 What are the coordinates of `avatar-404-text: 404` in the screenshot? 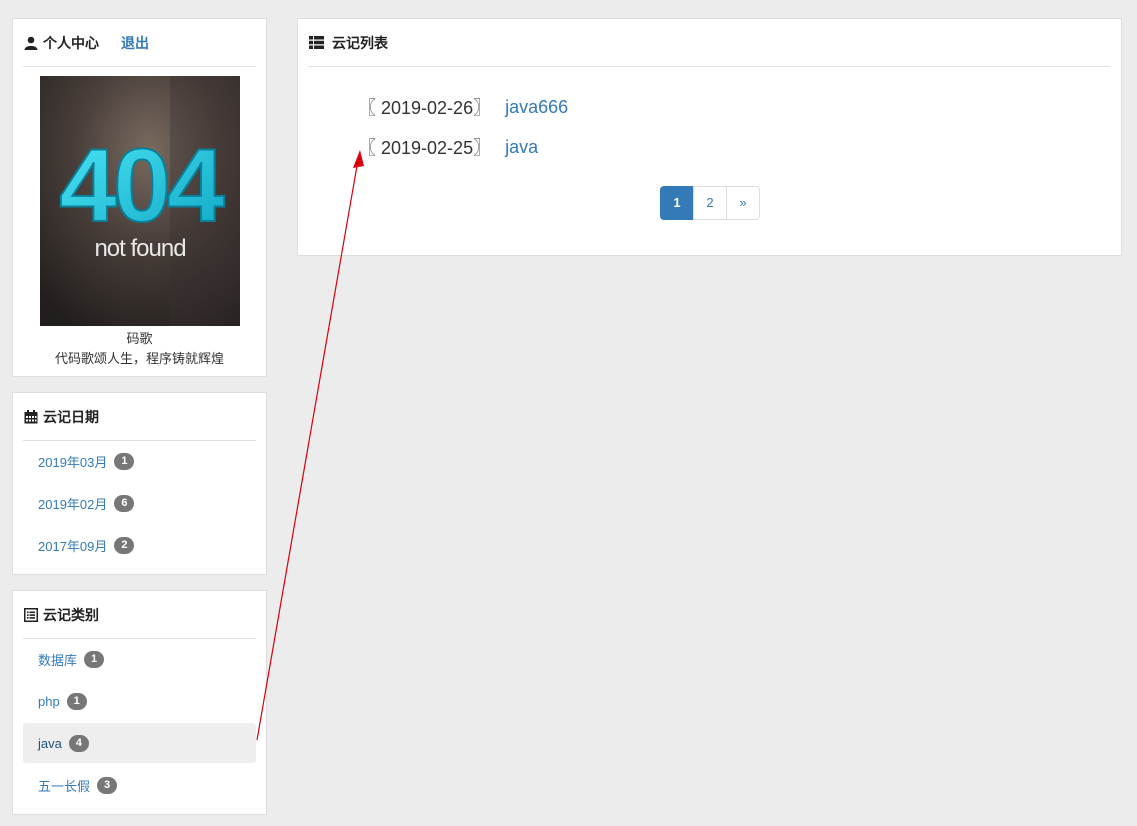 It's located at (142, 186).